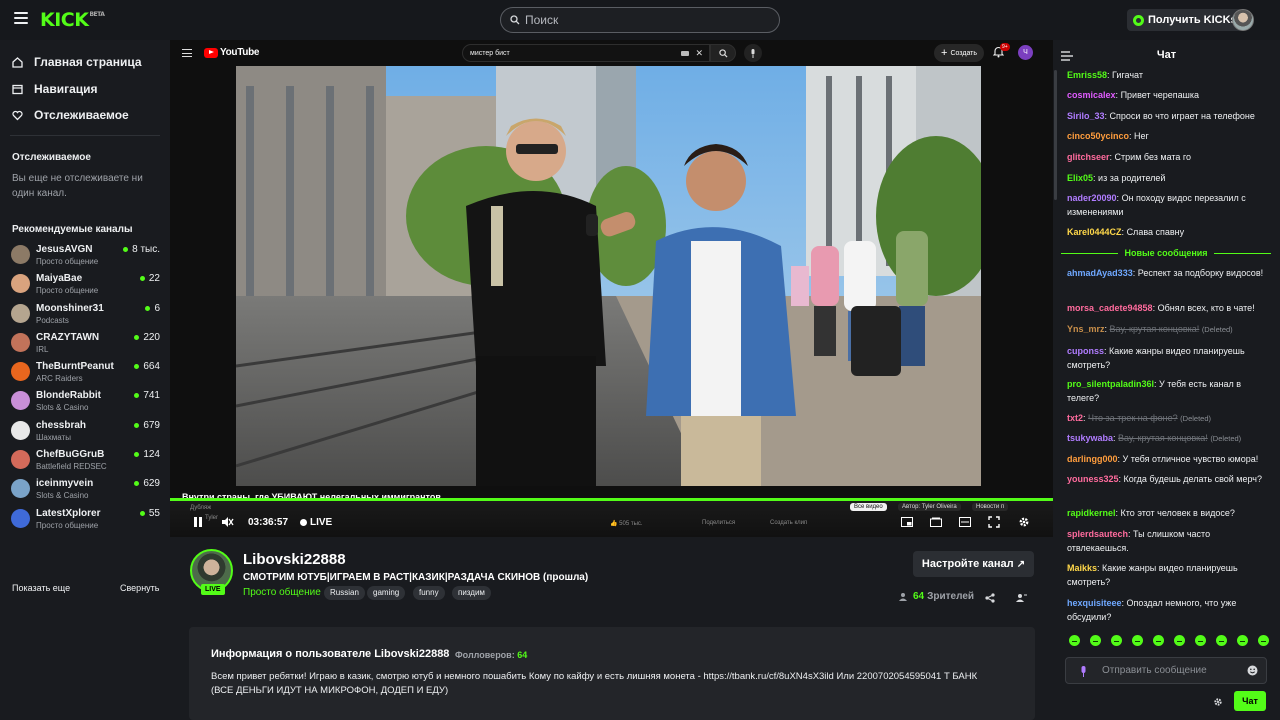  Describe the element at coordinates (1185, 20) in the screenshot. I see `get-kicks-button: Получить KICKs` at that location.